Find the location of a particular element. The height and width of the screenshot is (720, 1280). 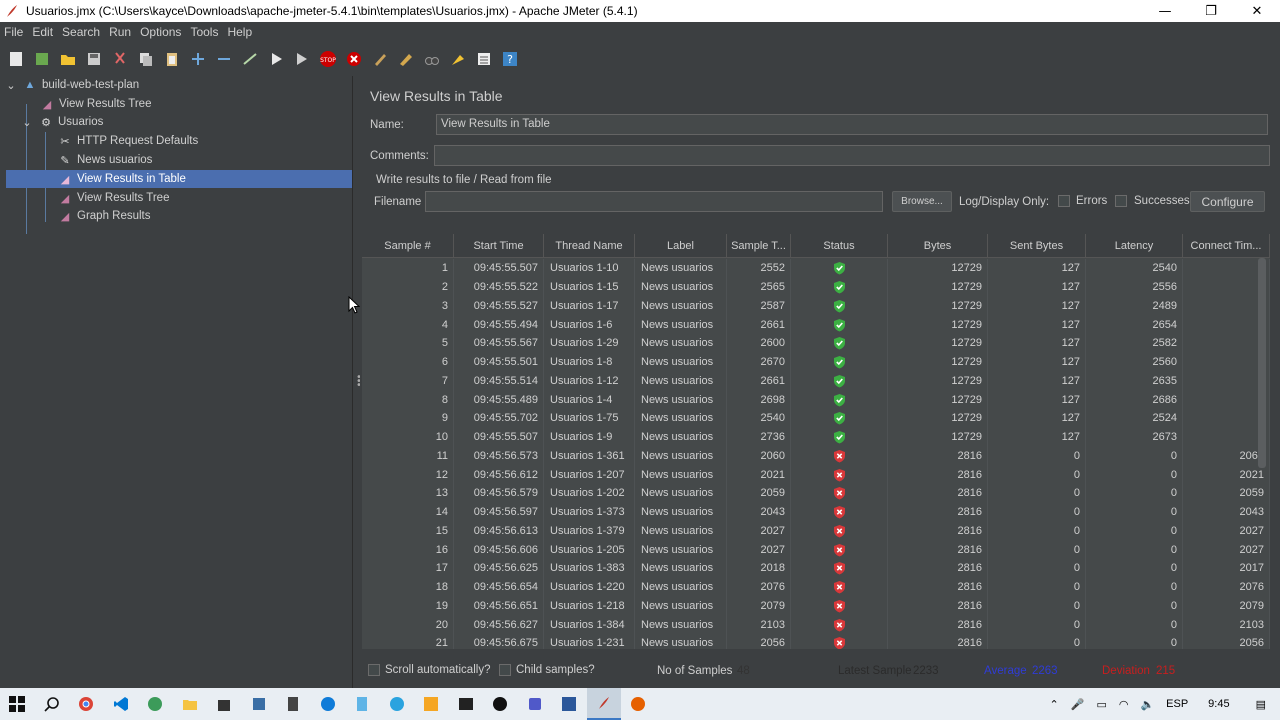

menu-tools: Tools is located at coordinates (204, 32).